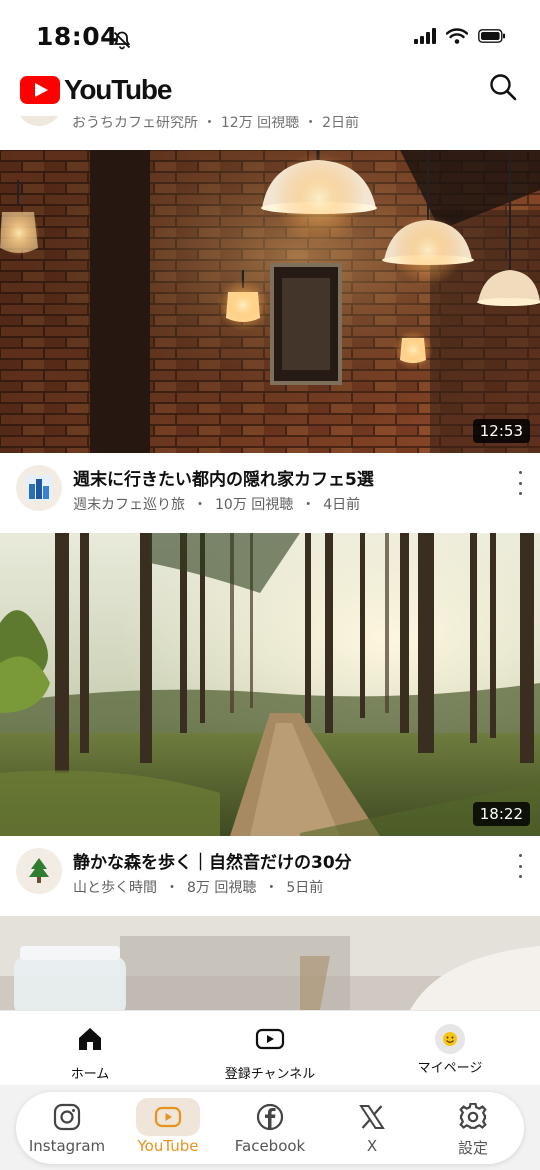 The width and height of the screenshot is (540, 1170). Describe the element at coordinates (254, 505) in the screenshot. I see `view-count: 10万 回視聴` at that location.